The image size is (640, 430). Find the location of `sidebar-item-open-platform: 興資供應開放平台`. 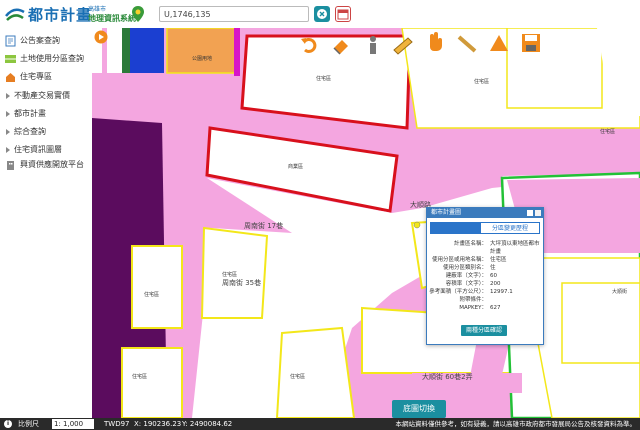

sidebar-item-open-platform: 興資供應開放平台 is located at coordinates (46, 164).